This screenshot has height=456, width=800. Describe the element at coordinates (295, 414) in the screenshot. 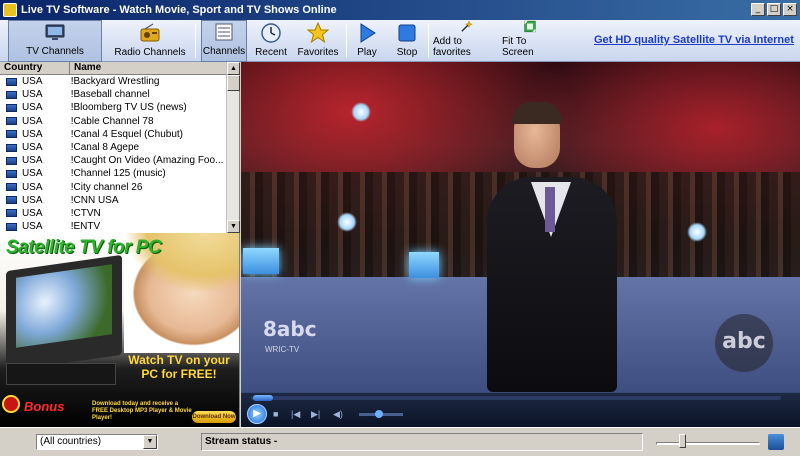

I see `player-previous-icon: |◀` at that location.